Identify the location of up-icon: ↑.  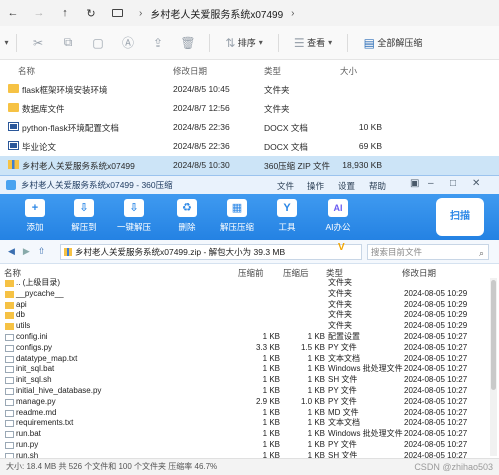
(65, 13).